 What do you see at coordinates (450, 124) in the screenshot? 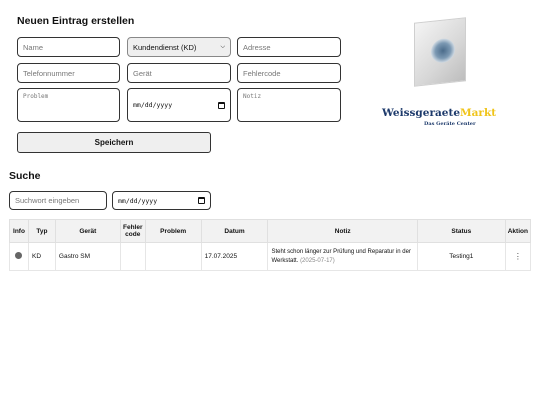
I see `logo-tagline: Das Geräte Center` at bounding box center [450, 124].